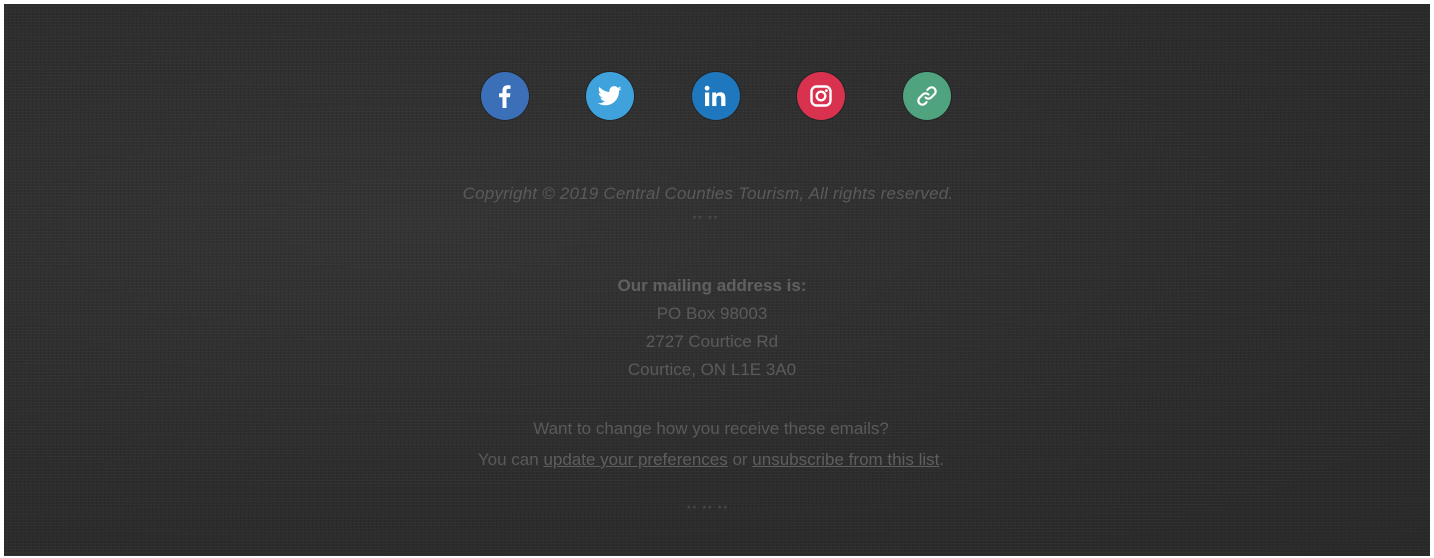 The width and height of the screenshot is (1434, 558). Describe the element at coordinates (712, 341) in the screenshot. I see `address-line-2: 2727 Courtice Rd` at that location.